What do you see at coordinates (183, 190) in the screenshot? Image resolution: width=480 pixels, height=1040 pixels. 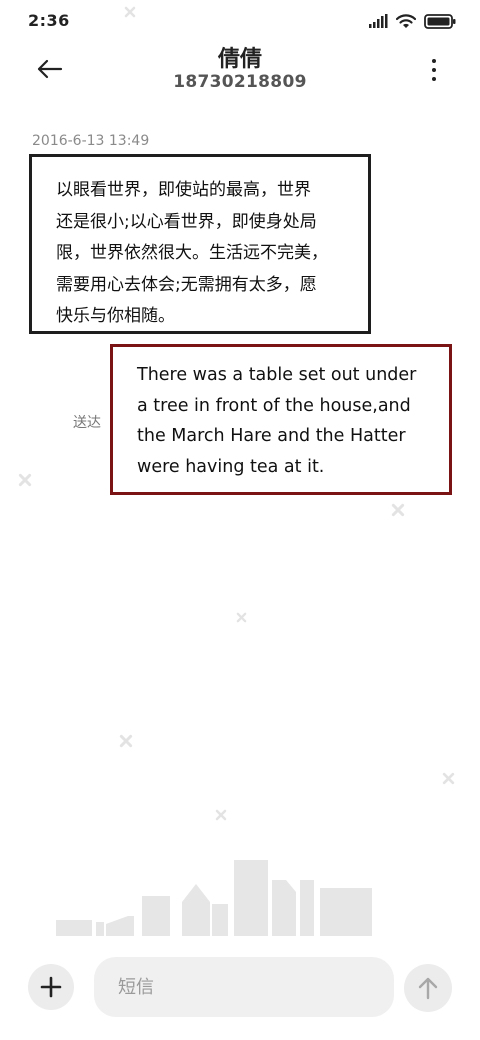 I see `message-line: 以眼看世界，即使站的最高，世界` at bounding box center [183, 190].